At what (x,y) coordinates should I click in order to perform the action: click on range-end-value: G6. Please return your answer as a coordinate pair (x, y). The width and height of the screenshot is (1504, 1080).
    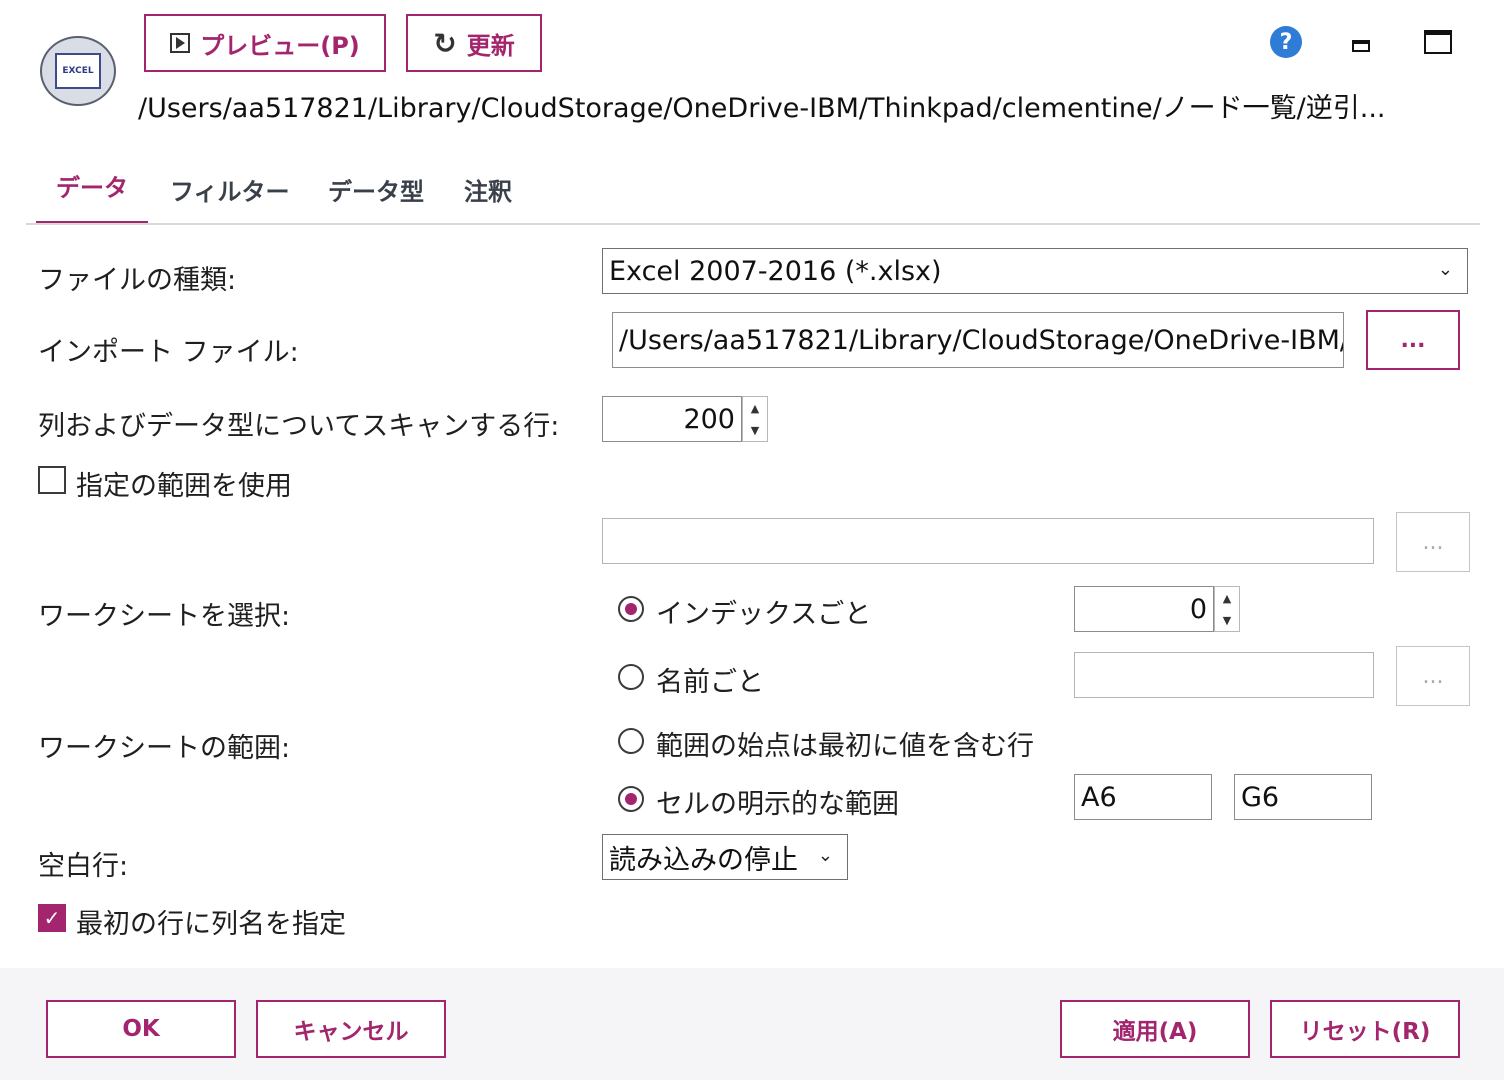
    Looking at the image, I should click on (1260, 797).